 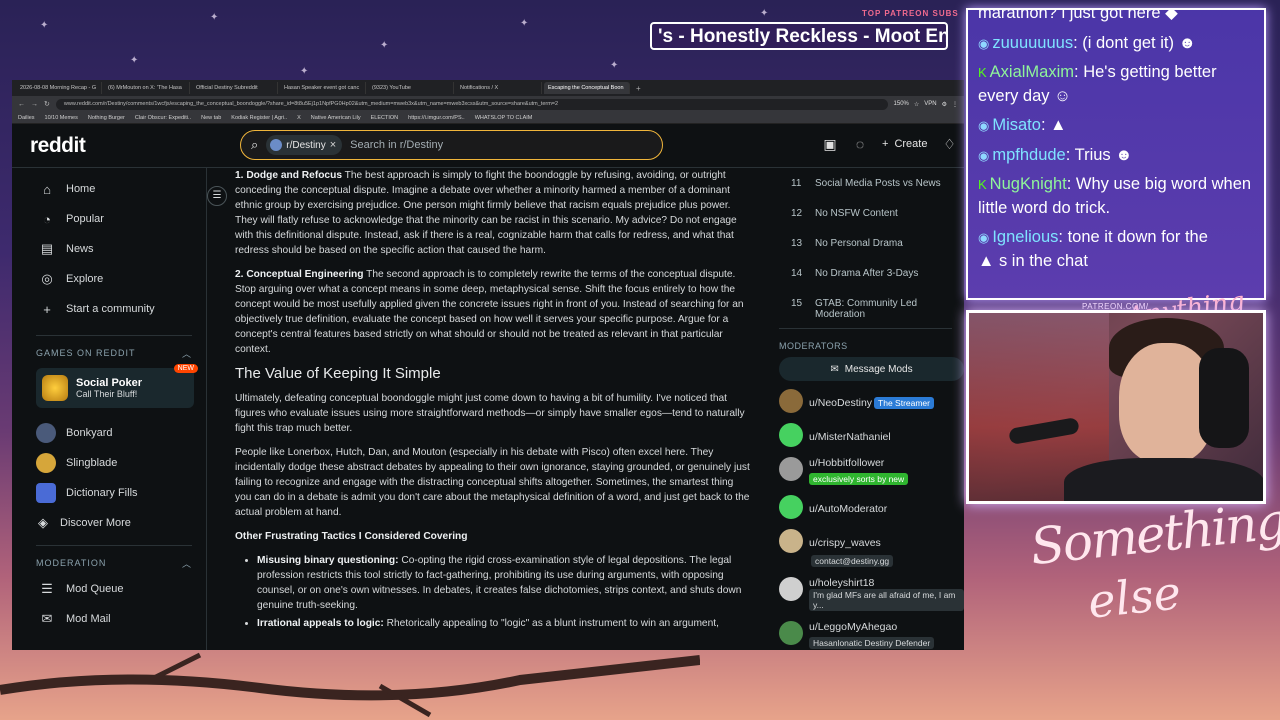 I want to click on moderator-row: u/AutoModerator, so click(x=865, y=508).